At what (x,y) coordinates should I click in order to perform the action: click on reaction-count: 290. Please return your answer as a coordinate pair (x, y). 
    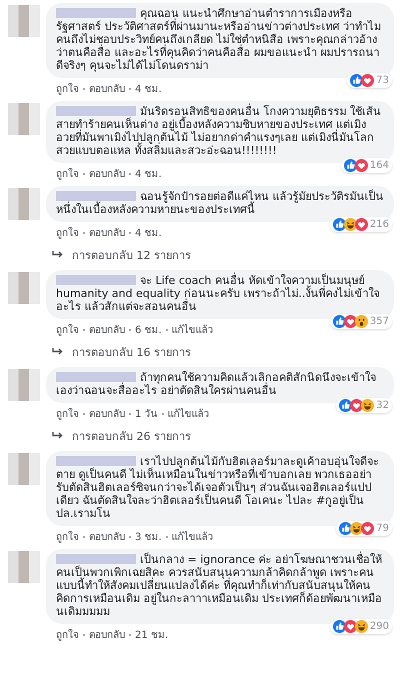
    Looking at the image, I should click on (379, 626).